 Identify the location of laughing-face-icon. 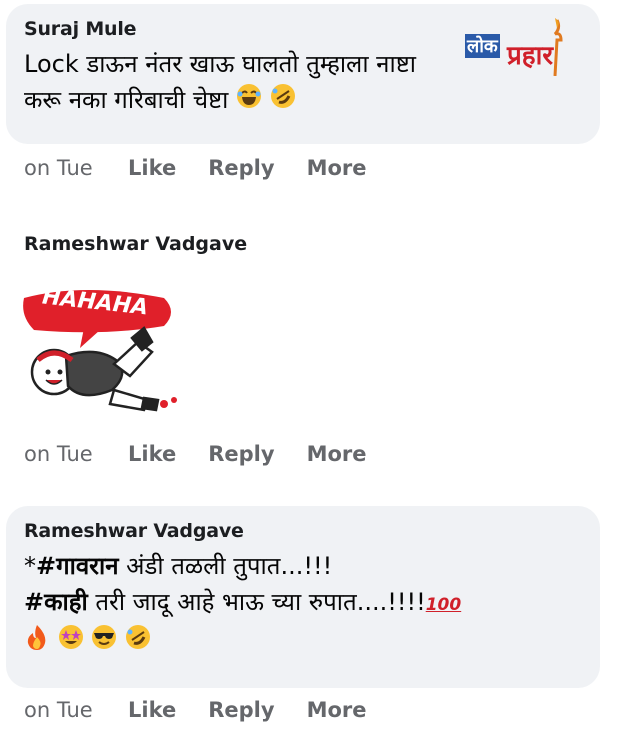
(249, 101).